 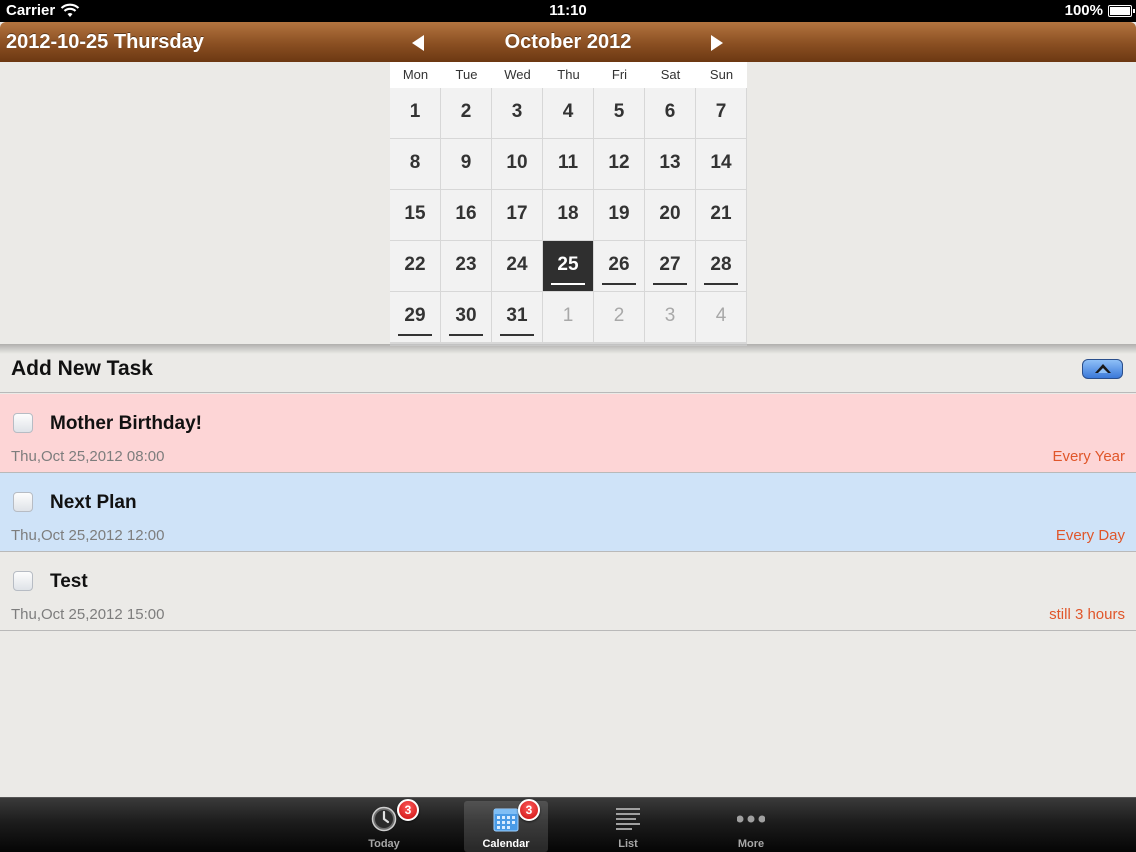 What do you see at coordinates (628, 826) in the screenshot?
I see `tab-list: List` at bounding box center [628, 826].